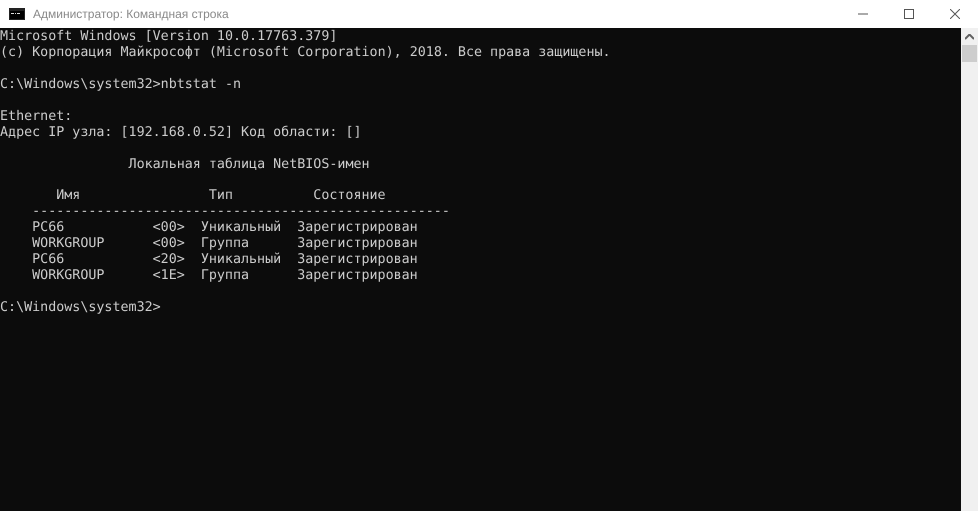  I want to click on scrollbar, so click(969, 269).